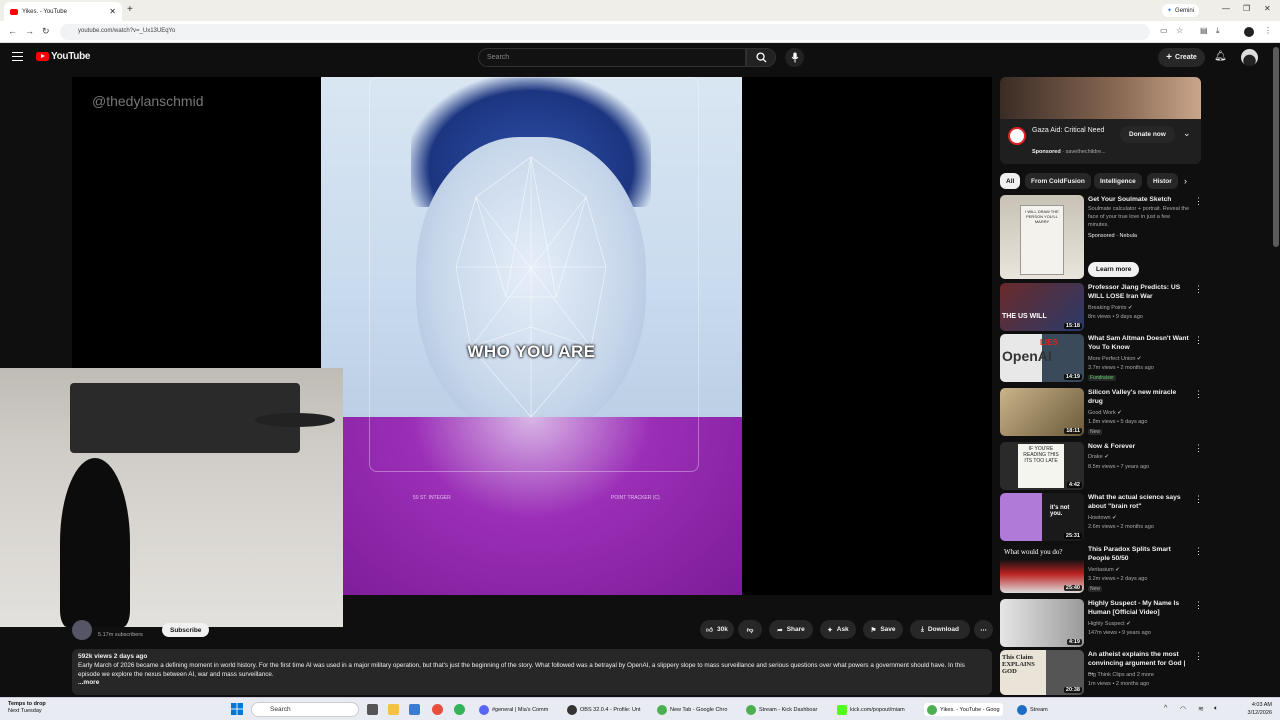  I want to click on video-thumbnail: OpenAI LIES 14:19, so click(1042, 358).